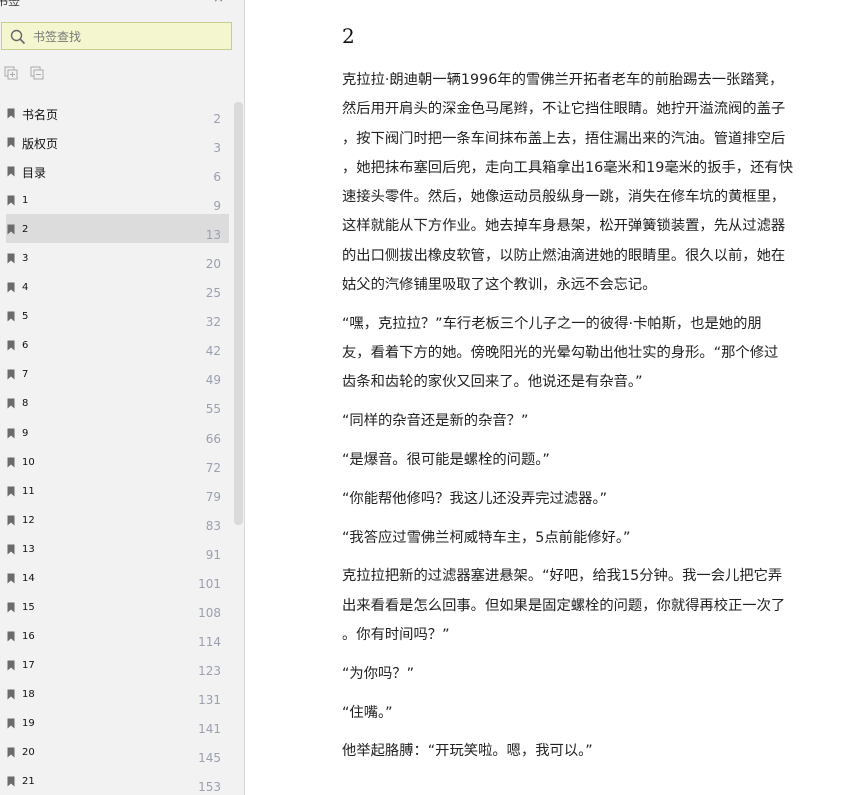 This screenshot has width=844, height=795. I want to click on bookmark-item: 14 101, so click(116, 577).